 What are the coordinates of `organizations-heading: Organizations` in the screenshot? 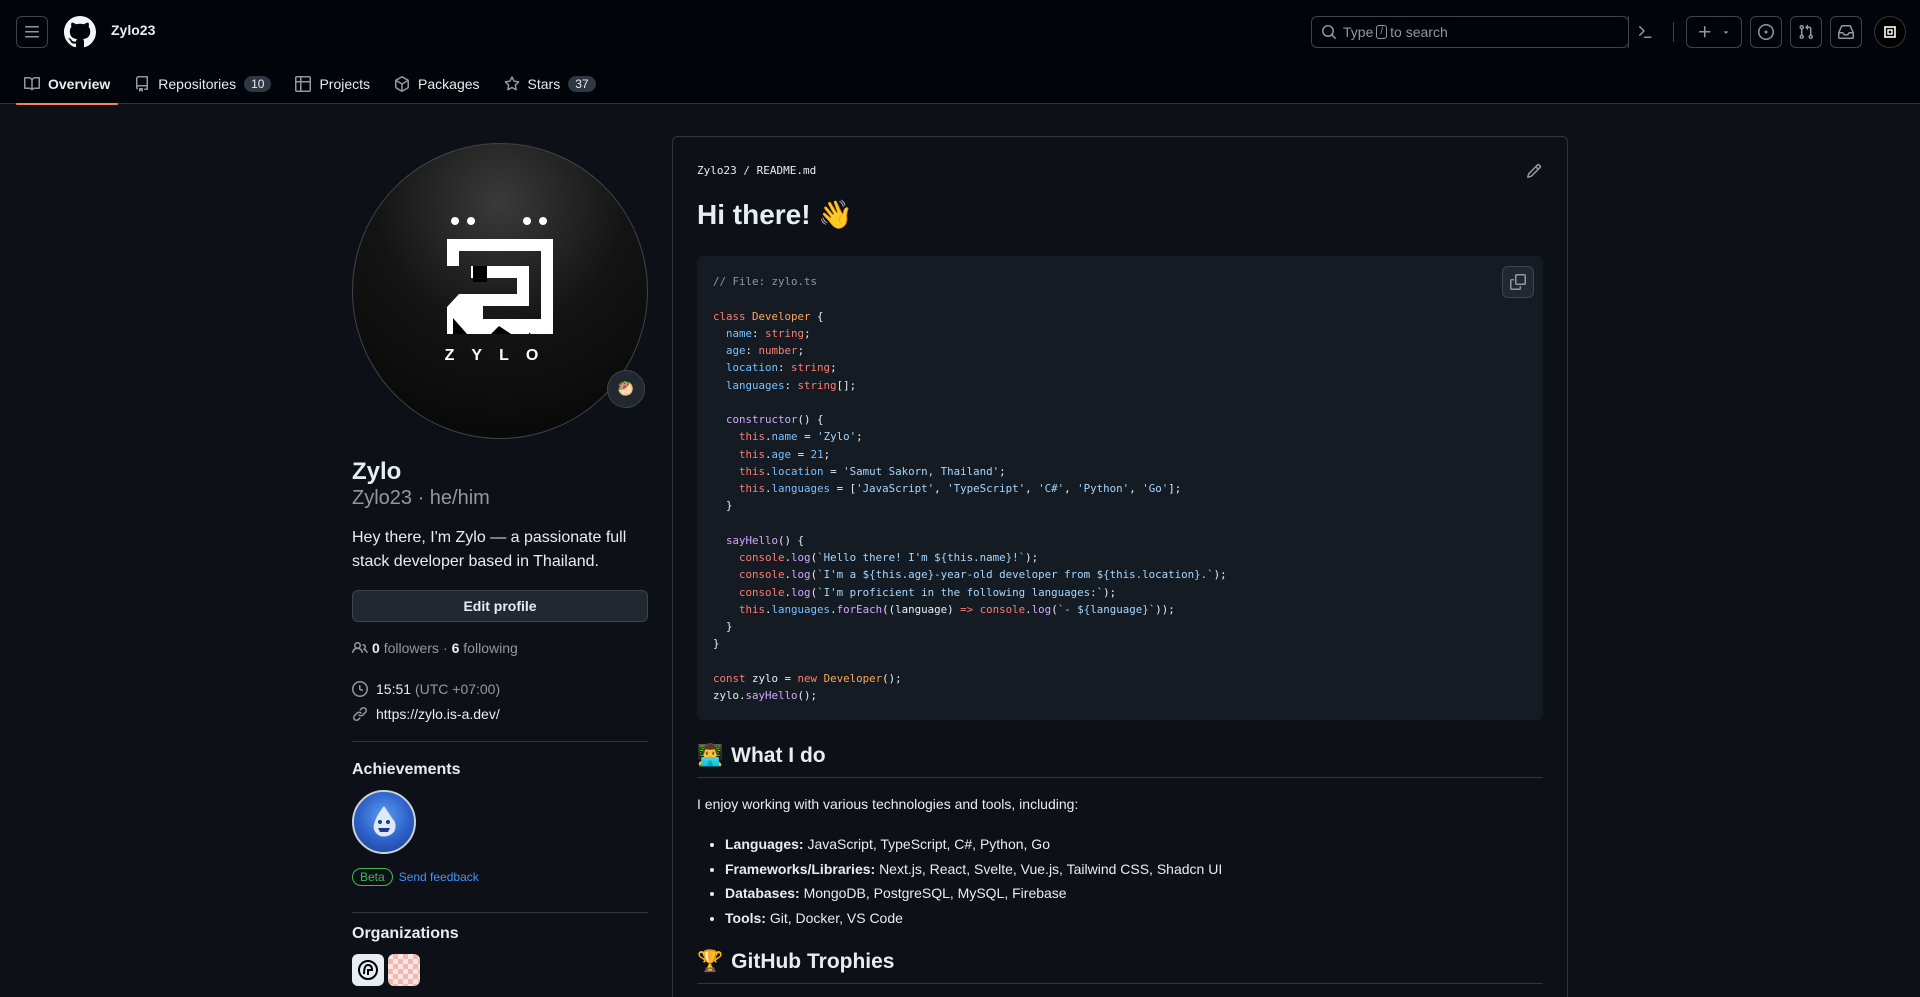 It's located at (405, 933).